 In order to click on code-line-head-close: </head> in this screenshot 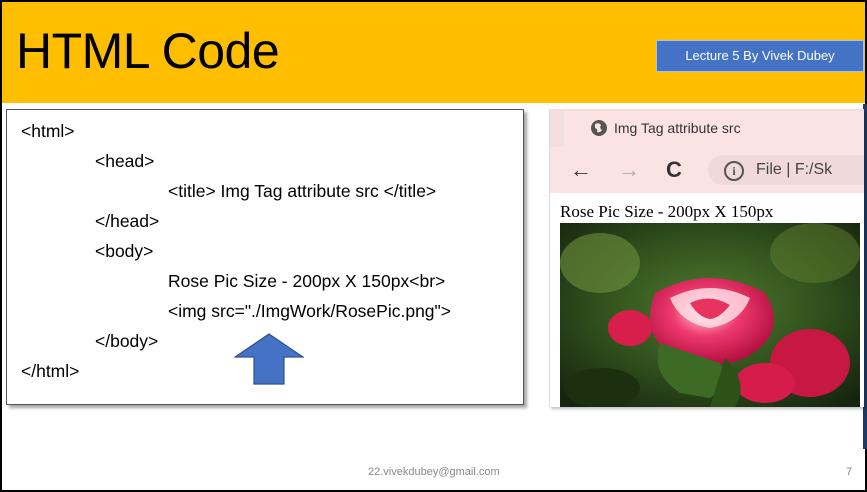, I will do `click(127, 221)`.